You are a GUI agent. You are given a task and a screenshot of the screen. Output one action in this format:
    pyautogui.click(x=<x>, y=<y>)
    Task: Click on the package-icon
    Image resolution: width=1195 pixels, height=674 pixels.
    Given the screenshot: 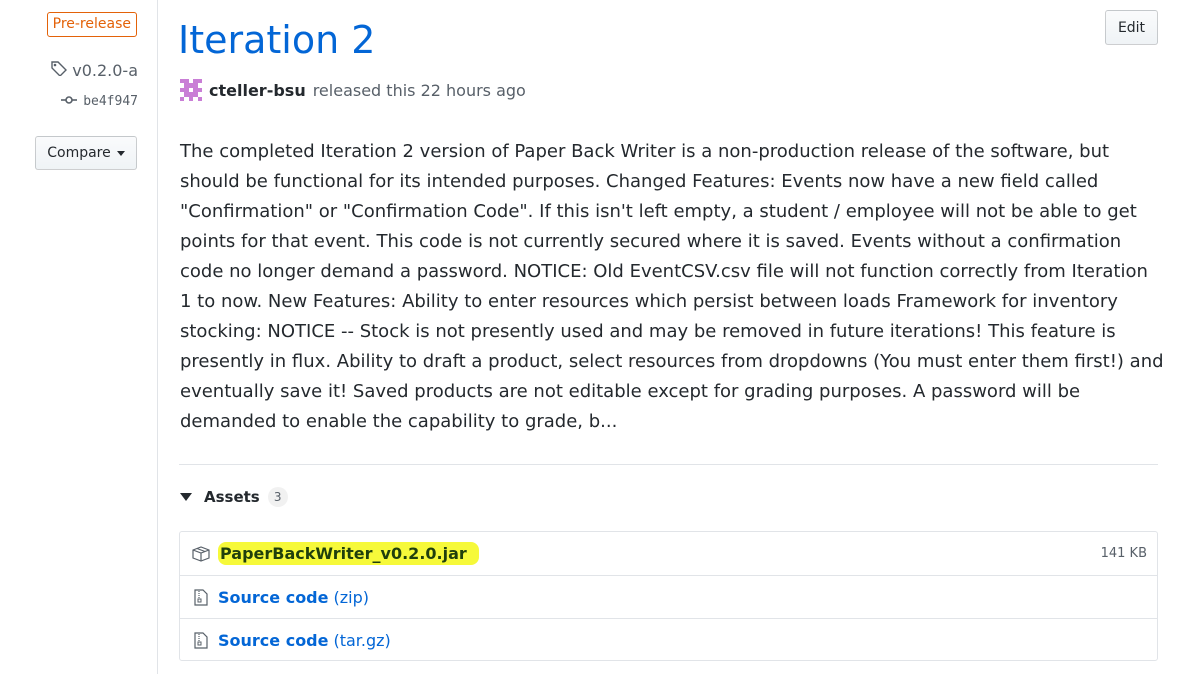 What is the action you would take?
    pyautogui.click(x=201, y=554)
    